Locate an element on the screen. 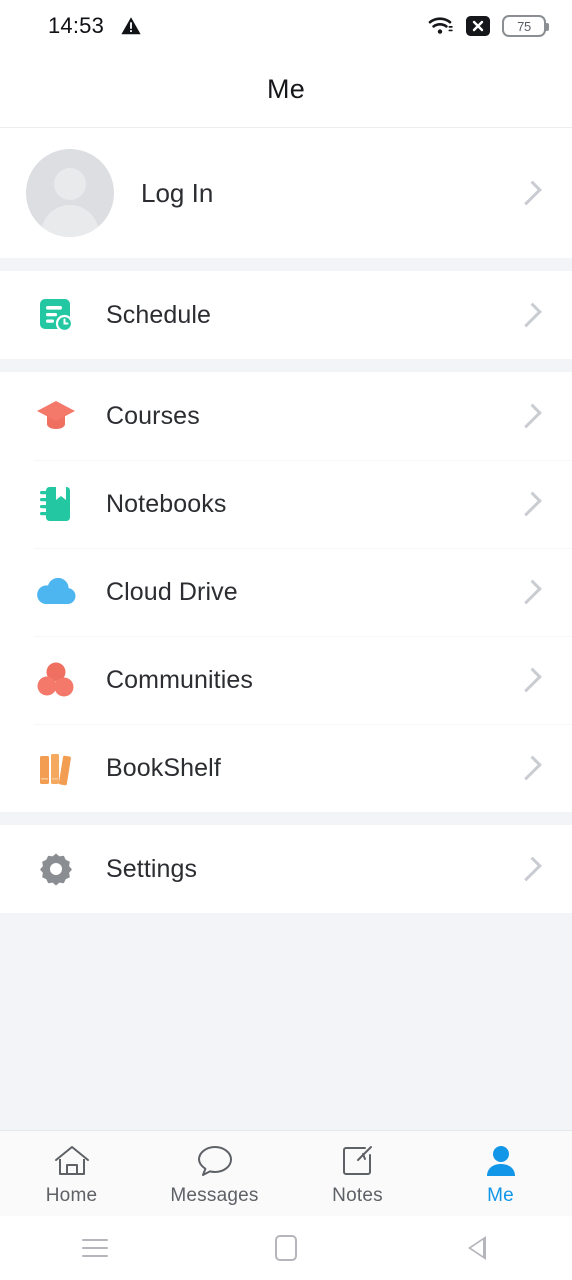 The height and width of the screenshot is (1280, 572). bottom-tab-bar: Home Messages Notes Me is located at coordinates (286, 1173).